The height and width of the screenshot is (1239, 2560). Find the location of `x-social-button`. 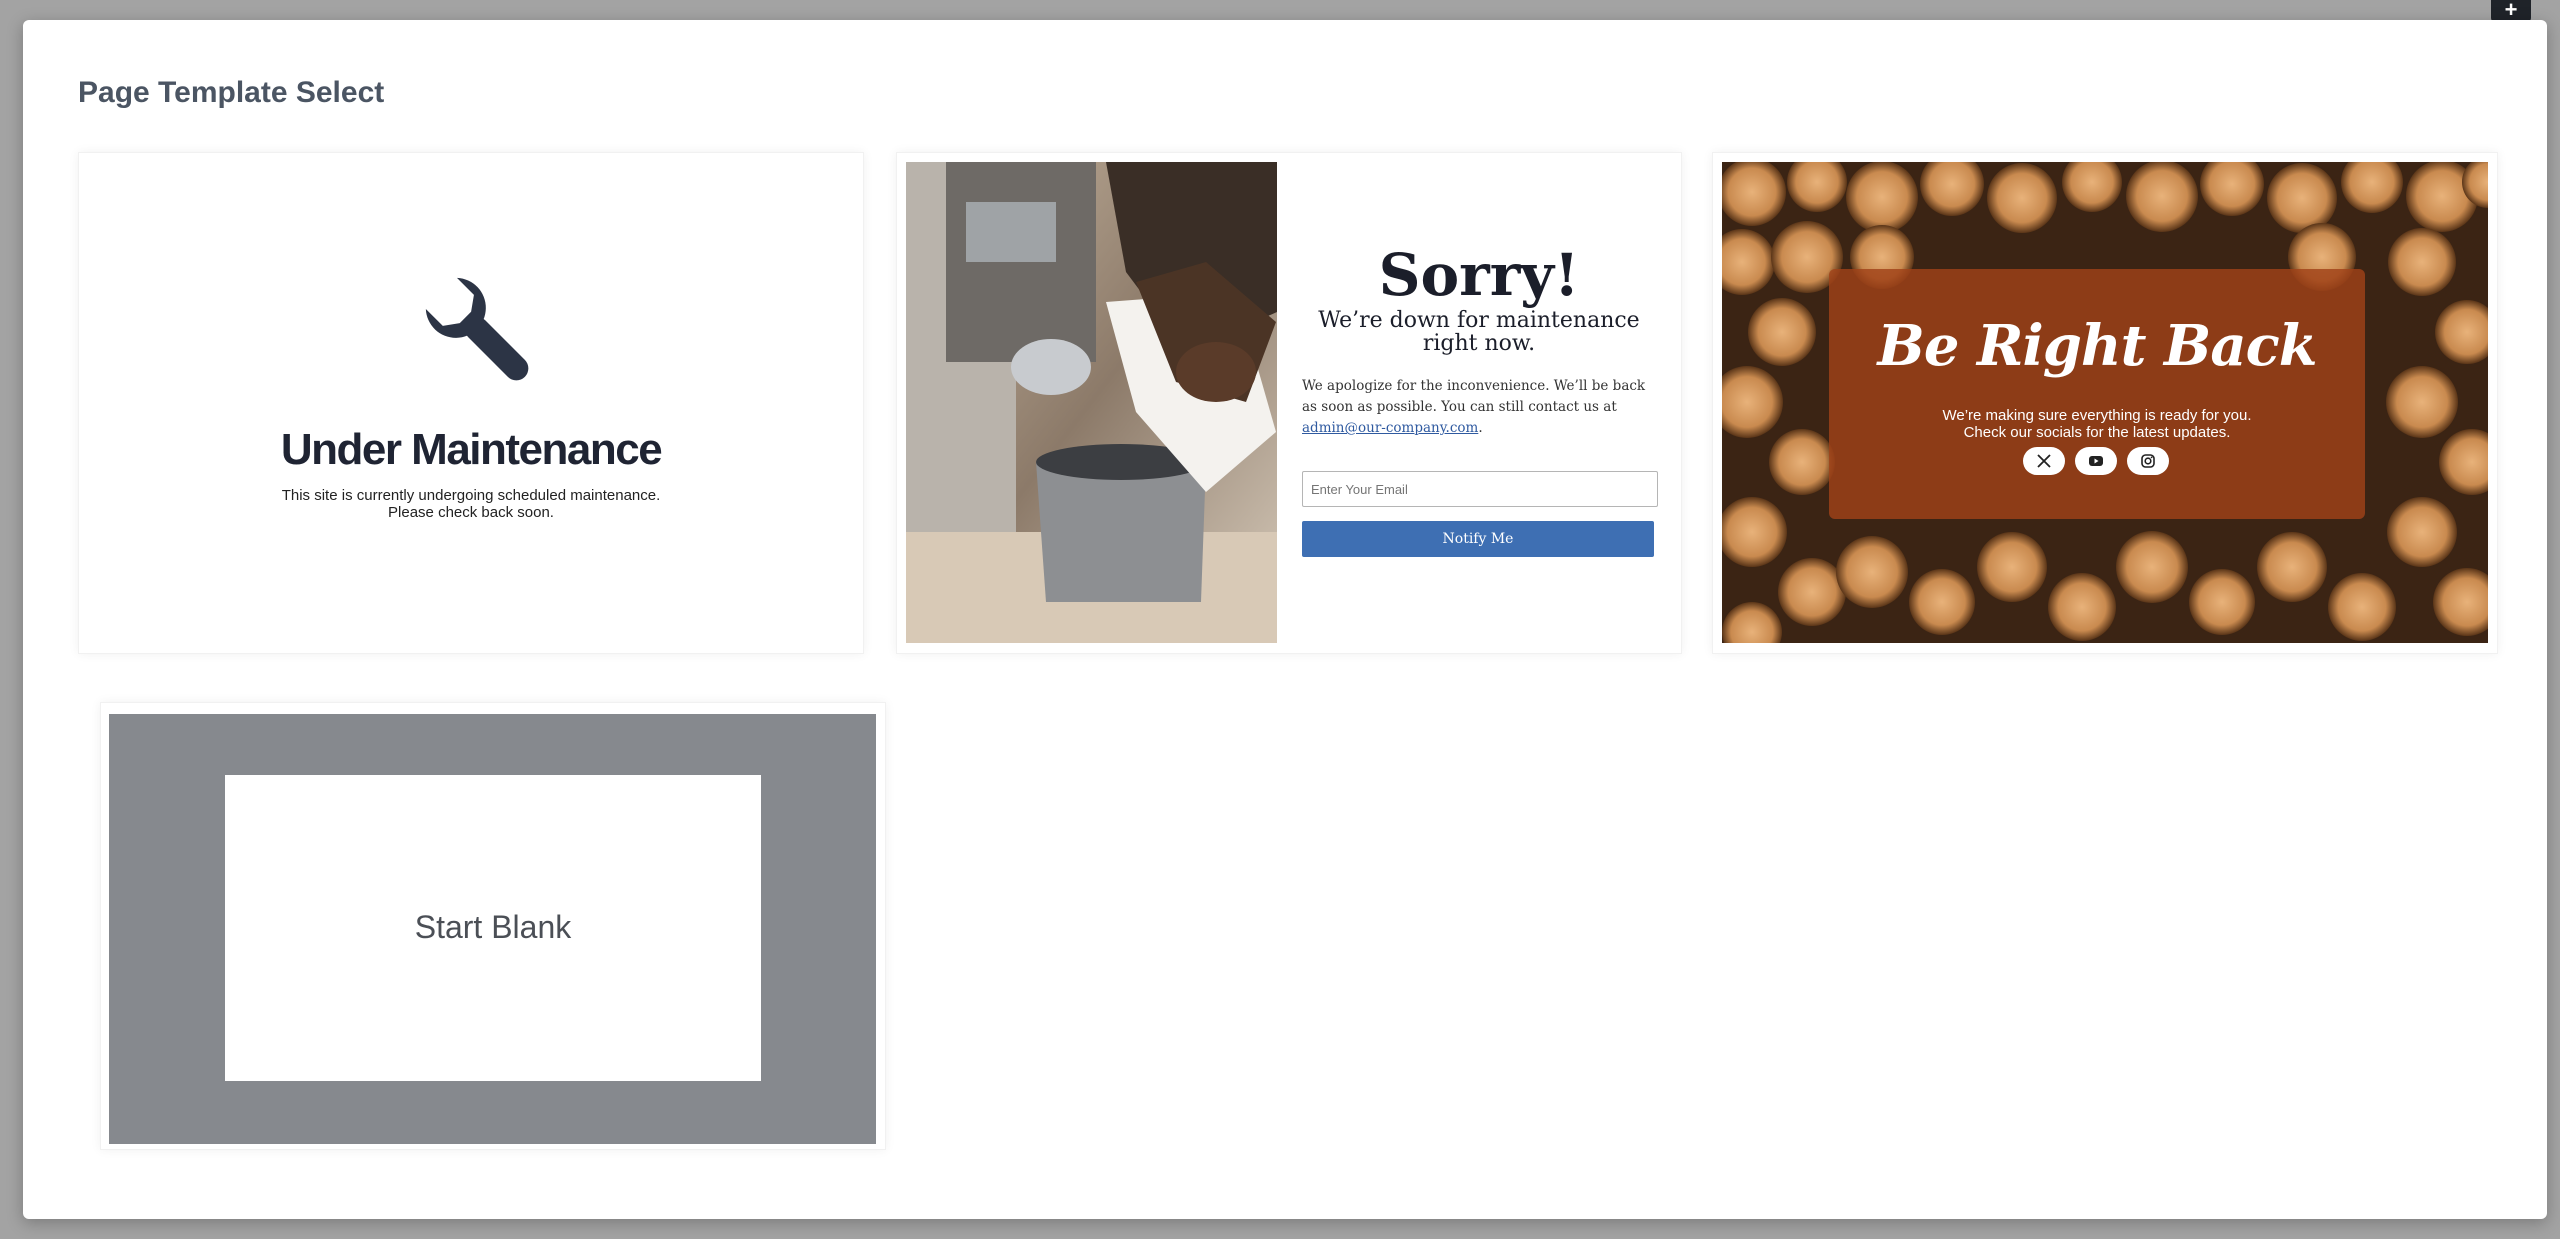

x-social-button is located at coordinates (2044, 461).